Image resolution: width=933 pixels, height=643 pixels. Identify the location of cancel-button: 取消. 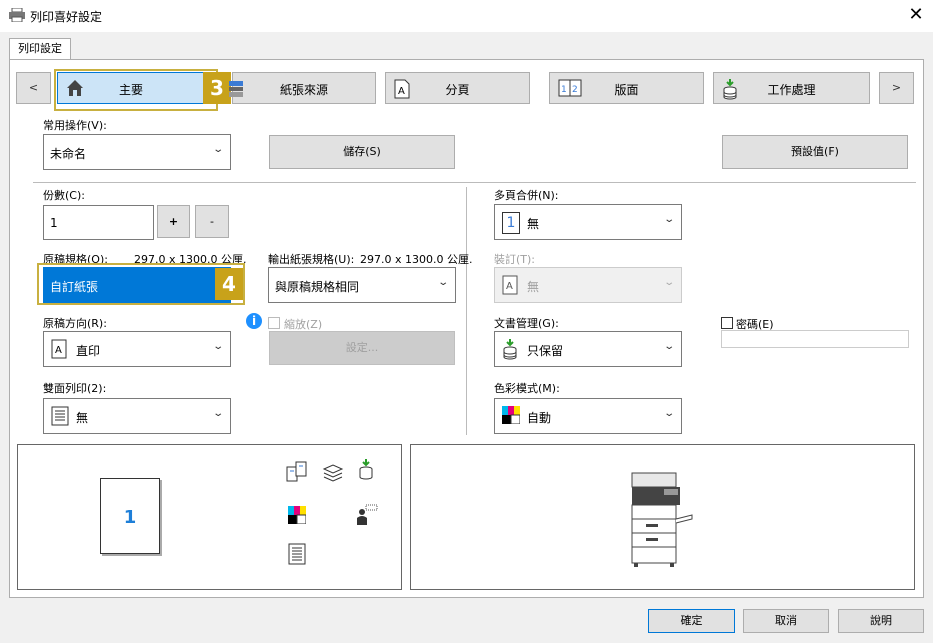
(786, 621).